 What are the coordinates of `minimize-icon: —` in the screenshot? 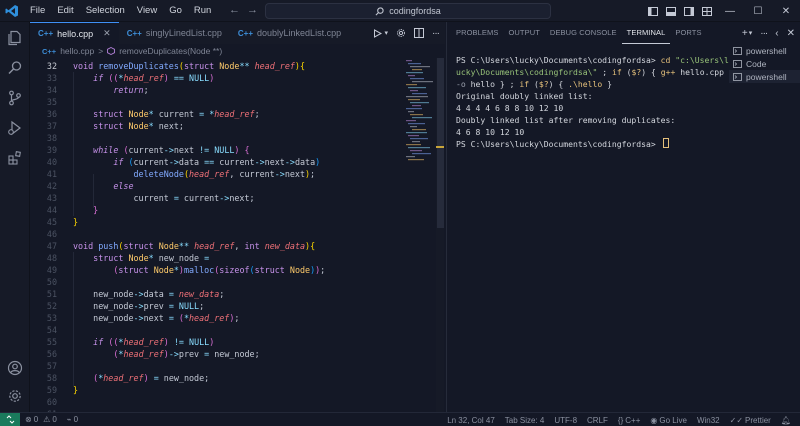 It's located at (730, 11).